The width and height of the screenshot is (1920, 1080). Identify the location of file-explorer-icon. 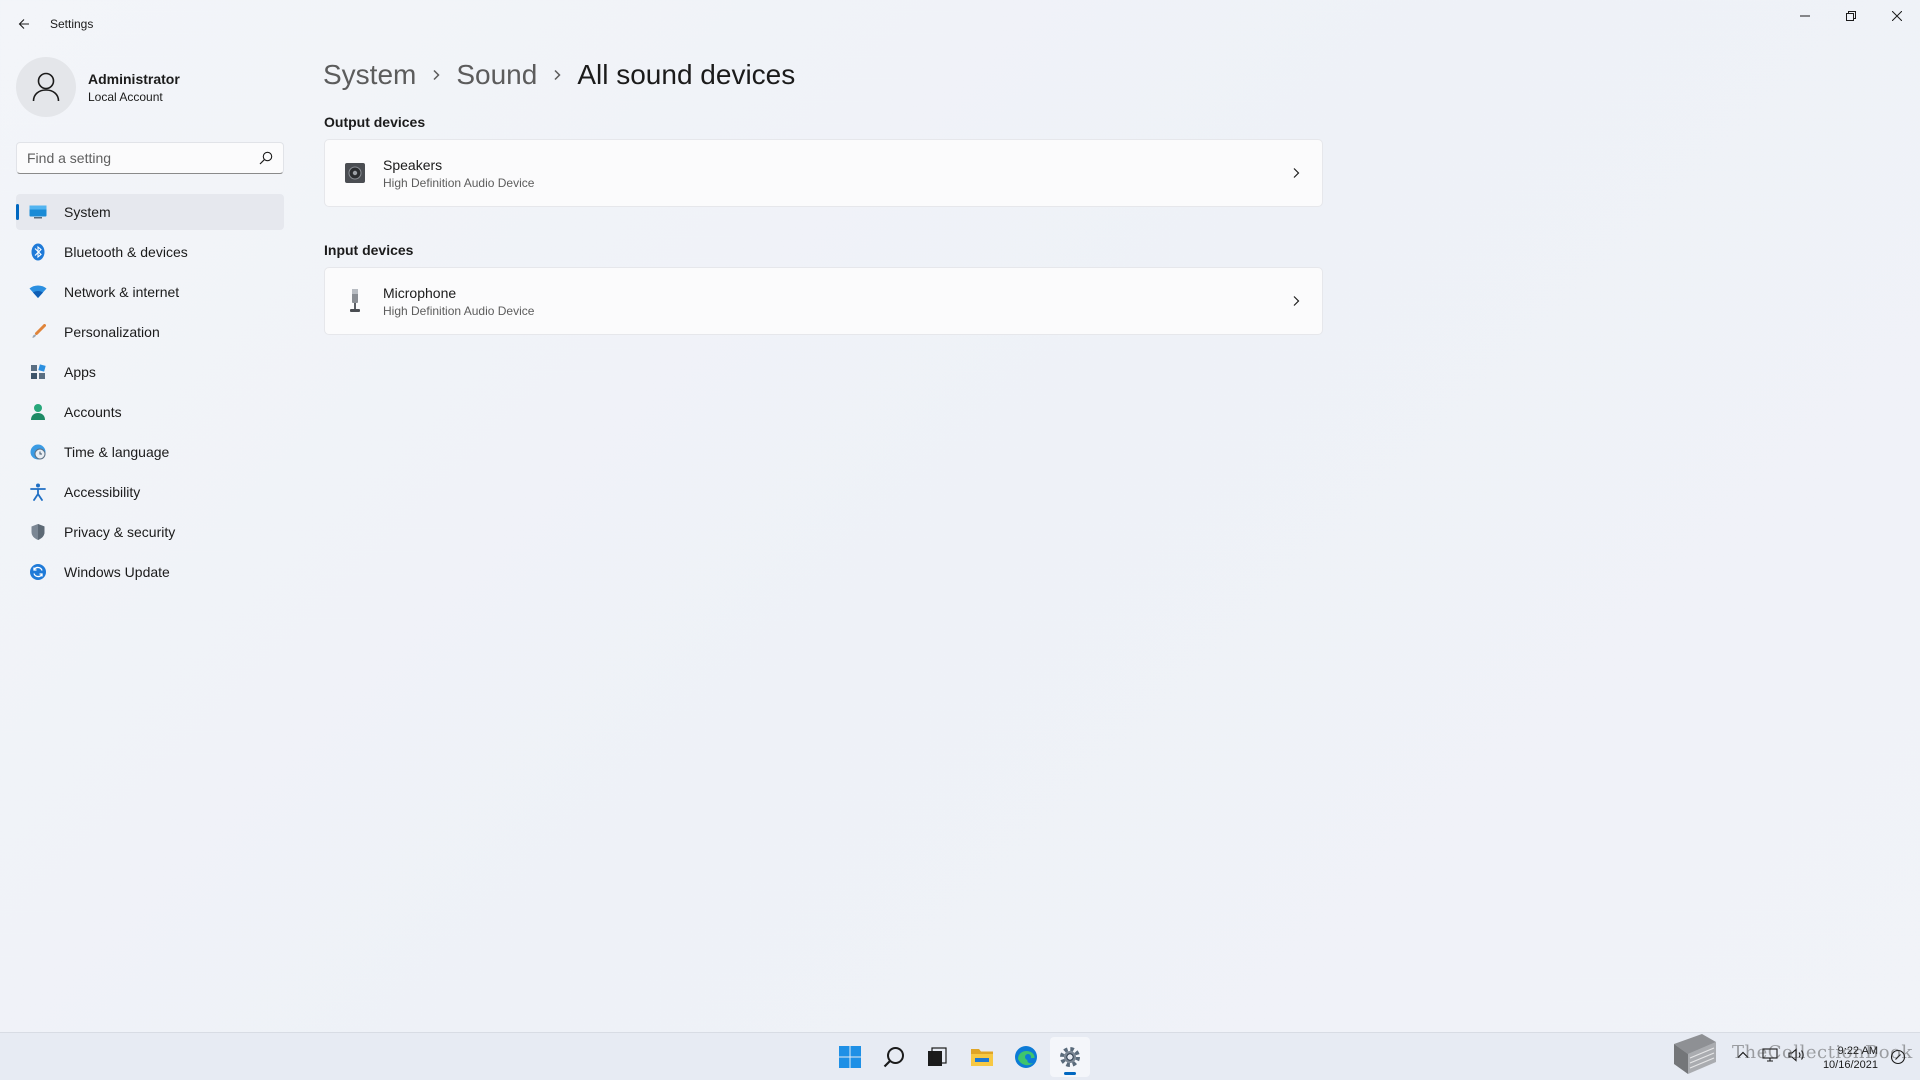
(982, 1057).